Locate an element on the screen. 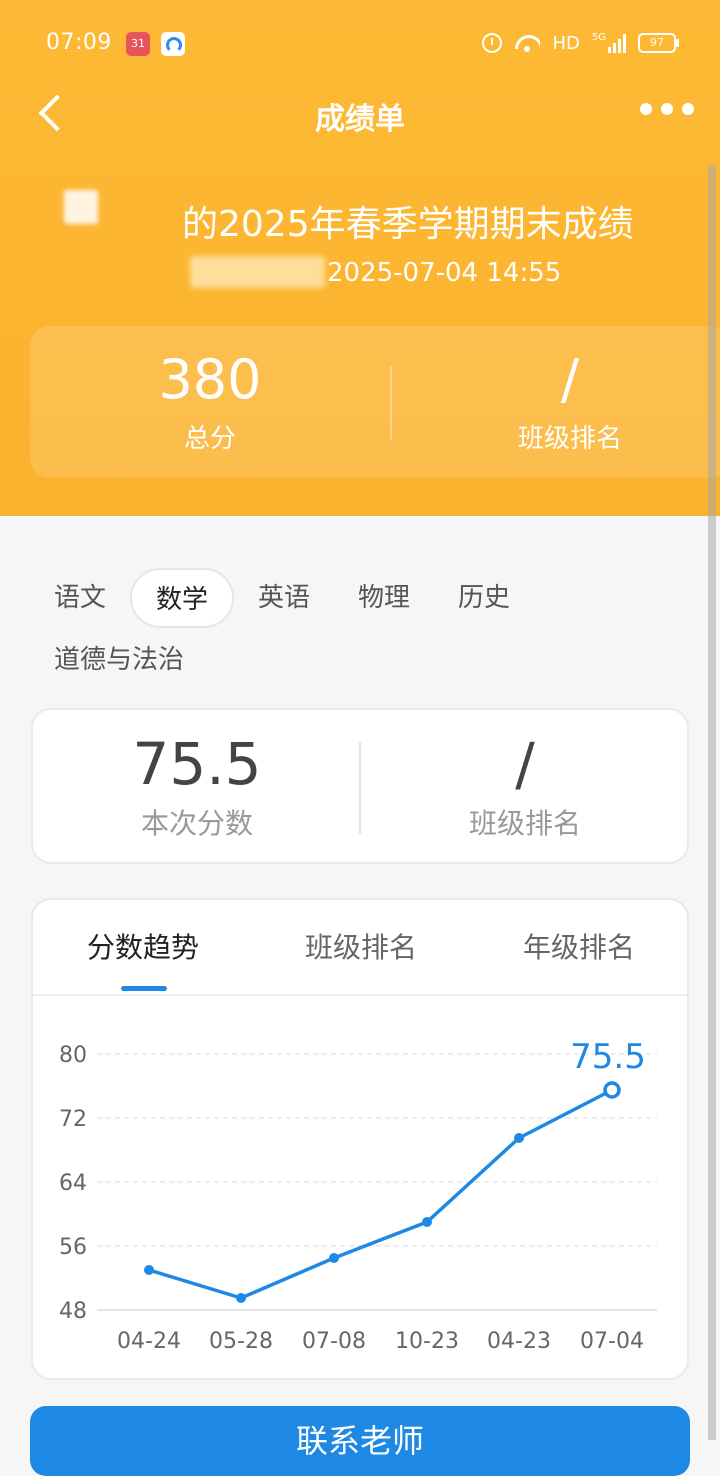 This screenshot has width=720, height=1476. x-tick-label: 10-23 is located at coordinates (427, 1341).